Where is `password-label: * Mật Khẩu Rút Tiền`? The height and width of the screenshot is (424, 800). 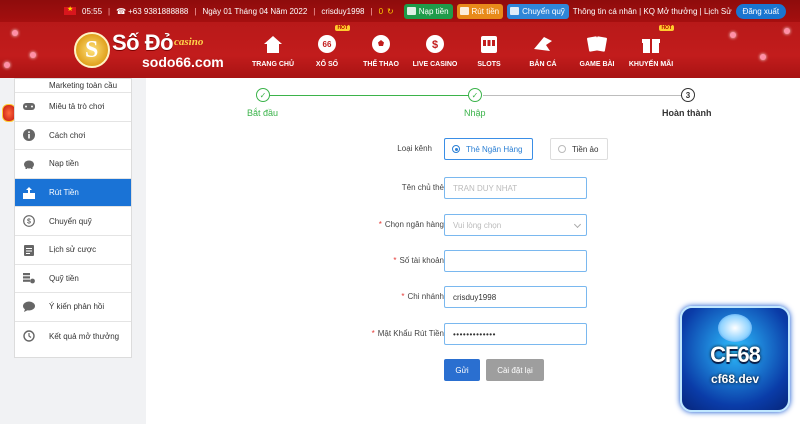
password-label: * Mật Khẩu Rút Tiền is located at coordinates (408, 333).